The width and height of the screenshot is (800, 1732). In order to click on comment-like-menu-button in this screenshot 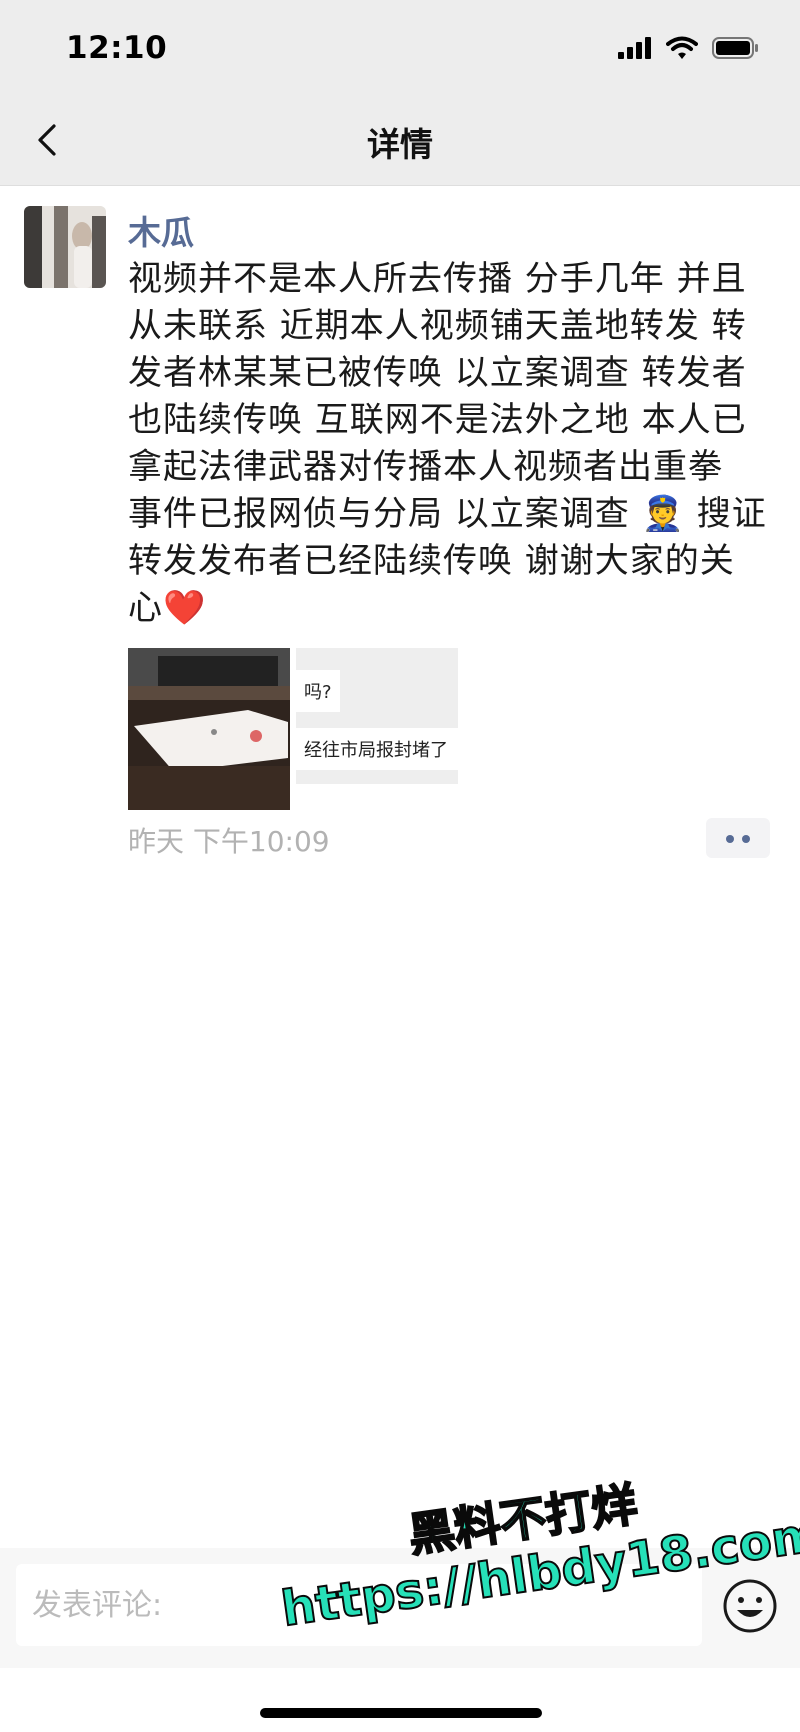, I will do `click(738, 838)`.